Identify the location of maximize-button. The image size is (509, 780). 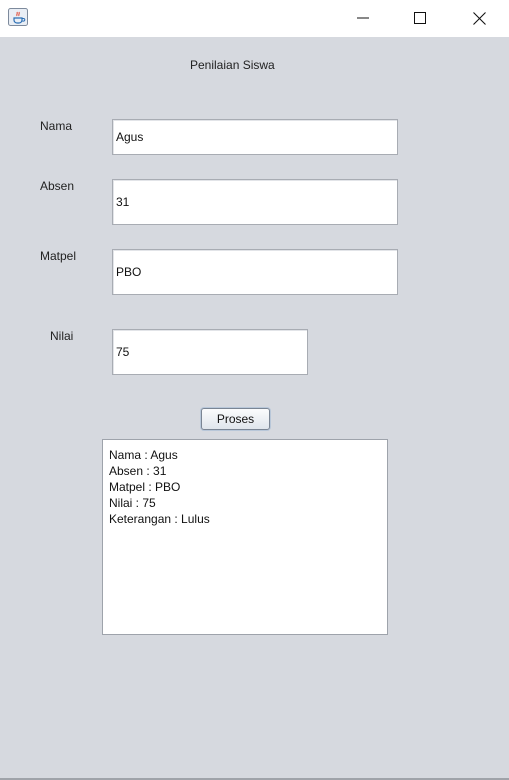
(420, 18).